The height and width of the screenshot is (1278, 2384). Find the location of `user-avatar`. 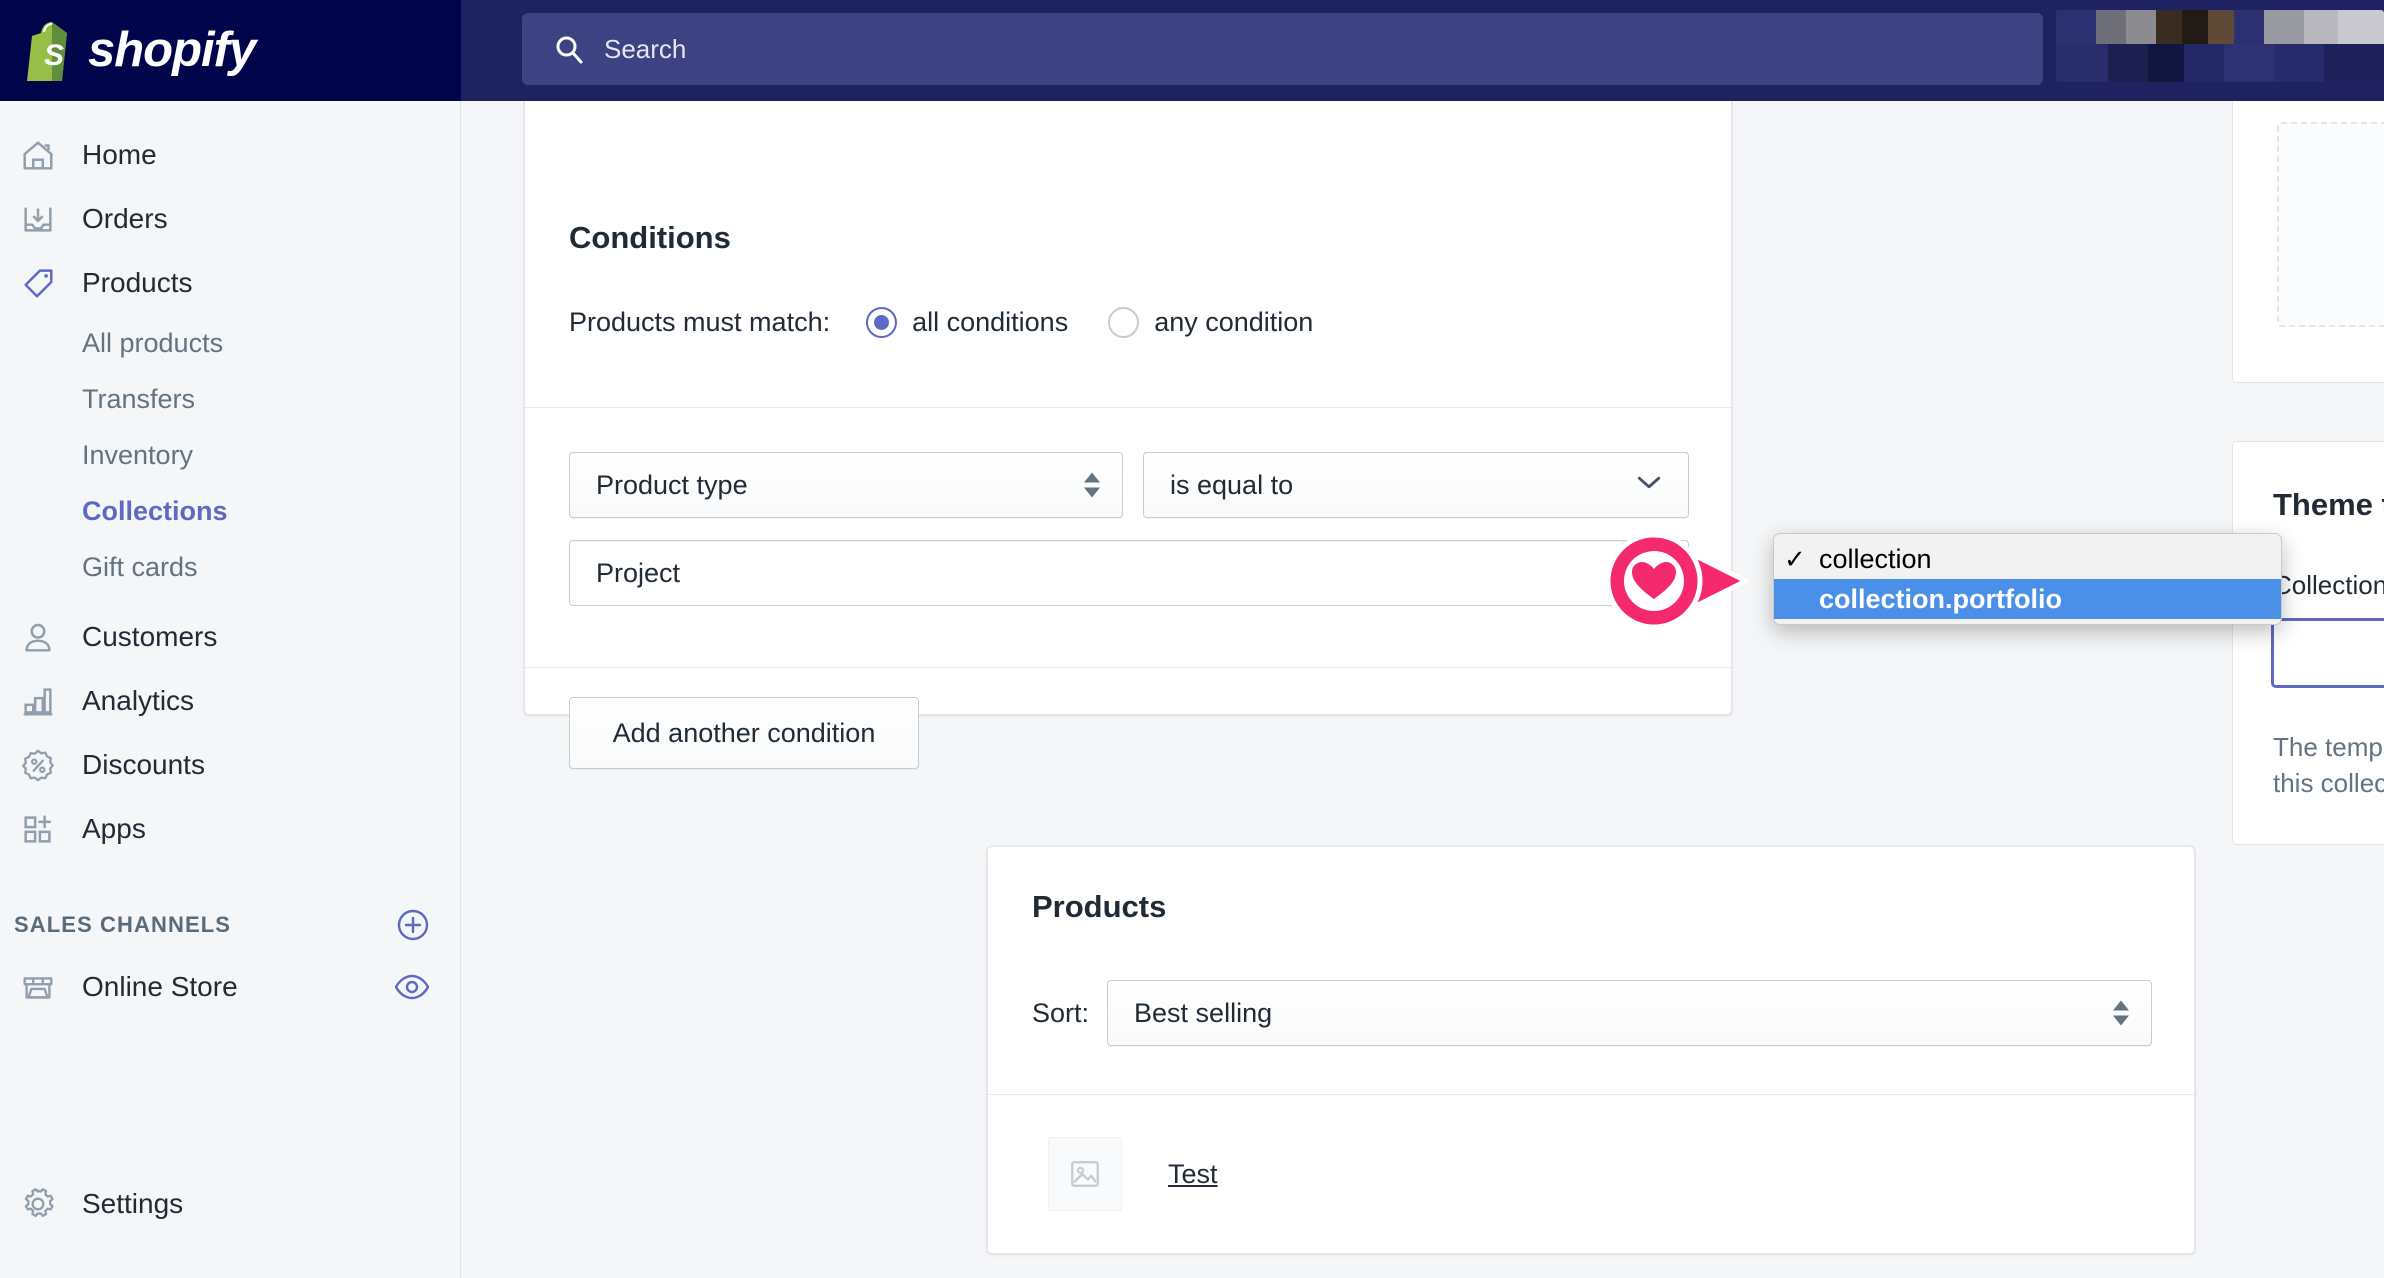

user-avatar is located at coordinates (2220, 46).